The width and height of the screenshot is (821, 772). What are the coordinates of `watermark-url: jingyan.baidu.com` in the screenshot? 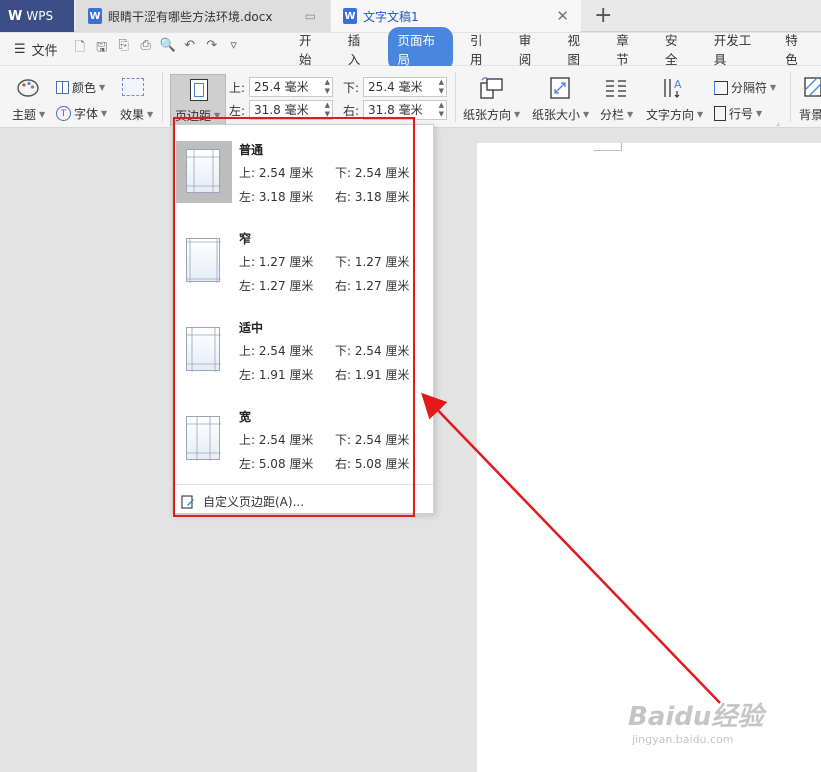 It's located at (683, 739).